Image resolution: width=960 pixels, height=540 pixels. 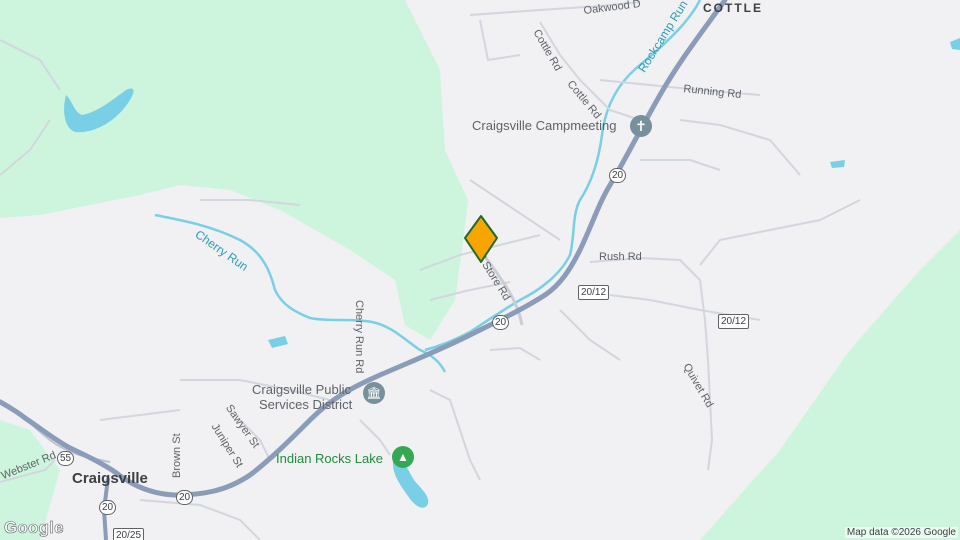 I want to click on poi-label-public-services-line2: Services District, so click(x=305, y=404).